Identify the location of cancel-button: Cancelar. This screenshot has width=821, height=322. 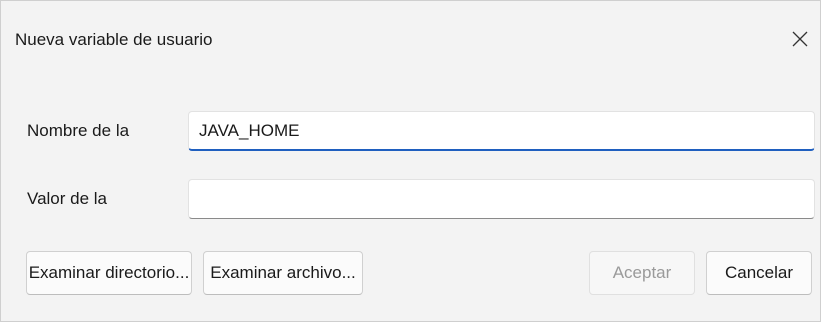
(759, 273).